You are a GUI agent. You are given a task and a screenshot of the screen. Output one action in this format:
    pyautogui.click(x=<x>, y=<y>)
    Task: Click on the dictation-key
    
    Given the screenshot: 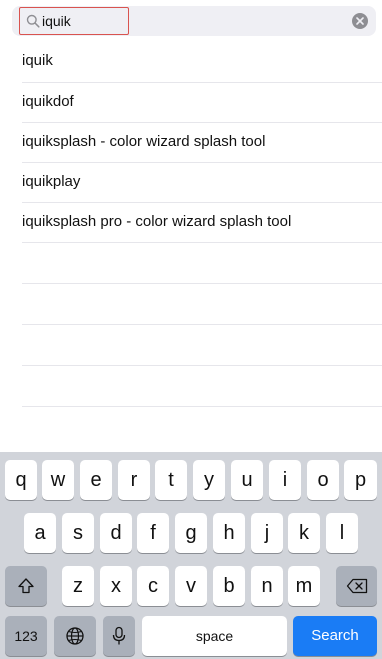 What is the action you would take?
    pyautogui.click(x=119, y=636)
    